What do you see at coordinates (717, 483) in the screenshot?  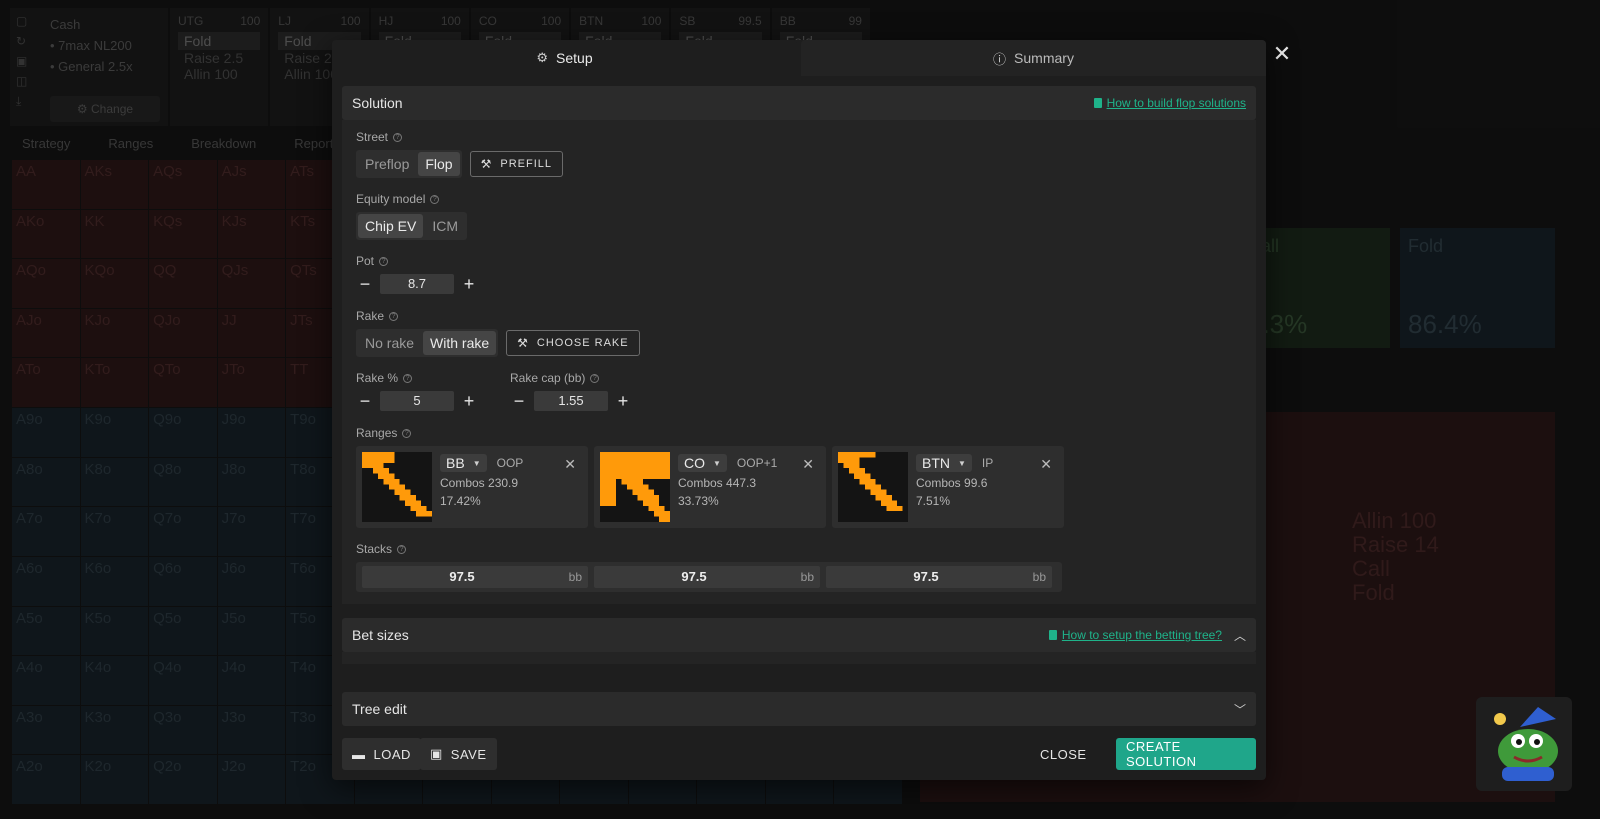 I see `range-combos: Combos 447.3` at bounding box center [717, 483].